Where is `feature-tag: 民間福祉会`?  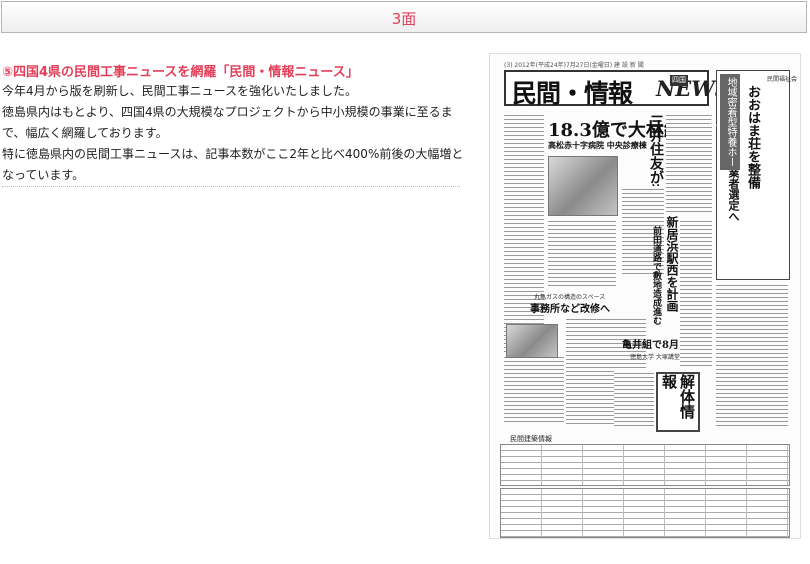 feature-tag: 民間福祉会 is located at coordinates (782, 79).